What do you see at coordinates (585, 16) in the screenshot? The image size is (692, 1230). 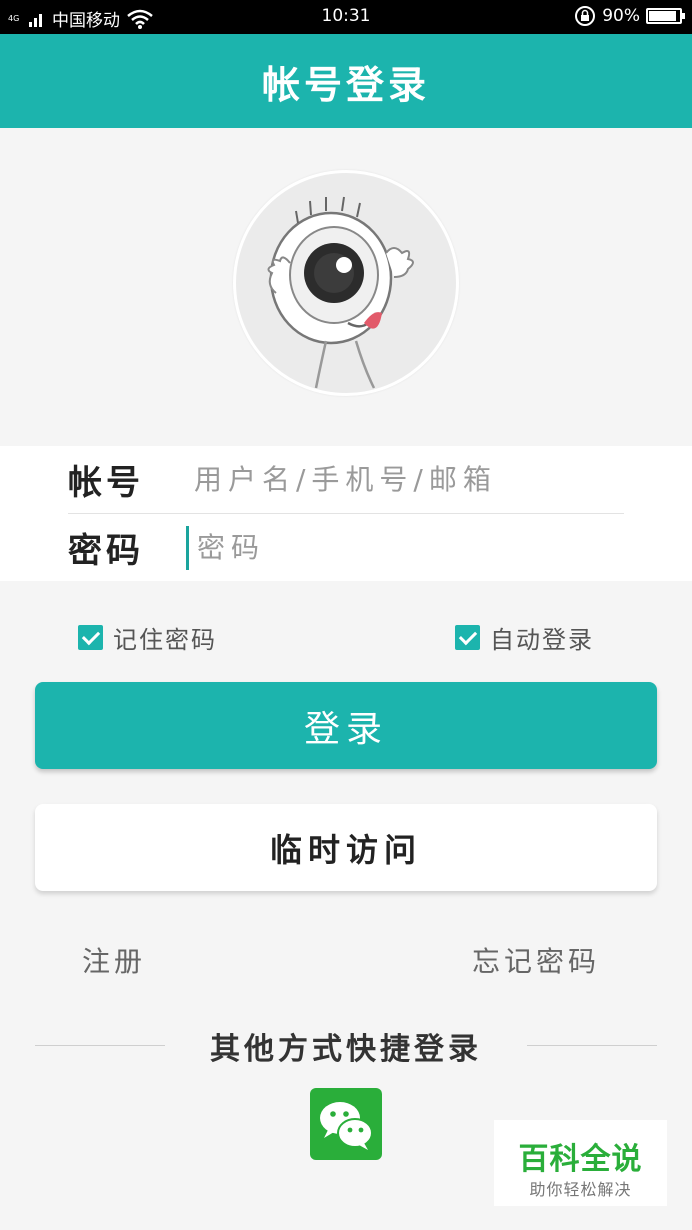 I see `rotation-lock-icon` at bounding box center [585, 16].